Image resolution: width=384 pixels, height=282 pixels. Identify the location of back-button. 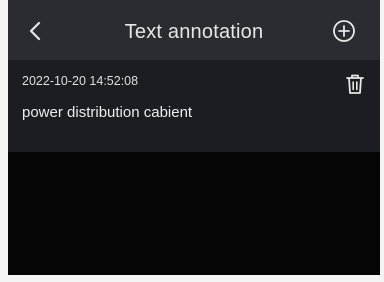
(36, 31).